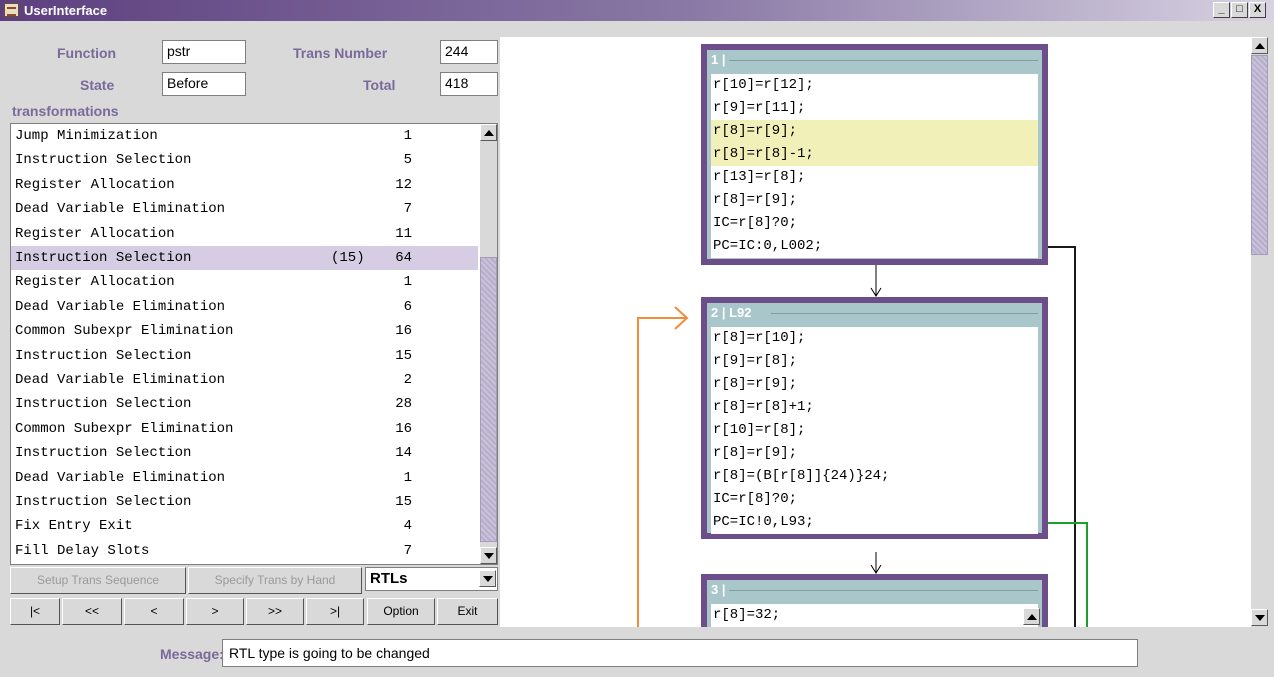  I want to click on rtl-line: r[10]=r[12];, so click(874, 85).